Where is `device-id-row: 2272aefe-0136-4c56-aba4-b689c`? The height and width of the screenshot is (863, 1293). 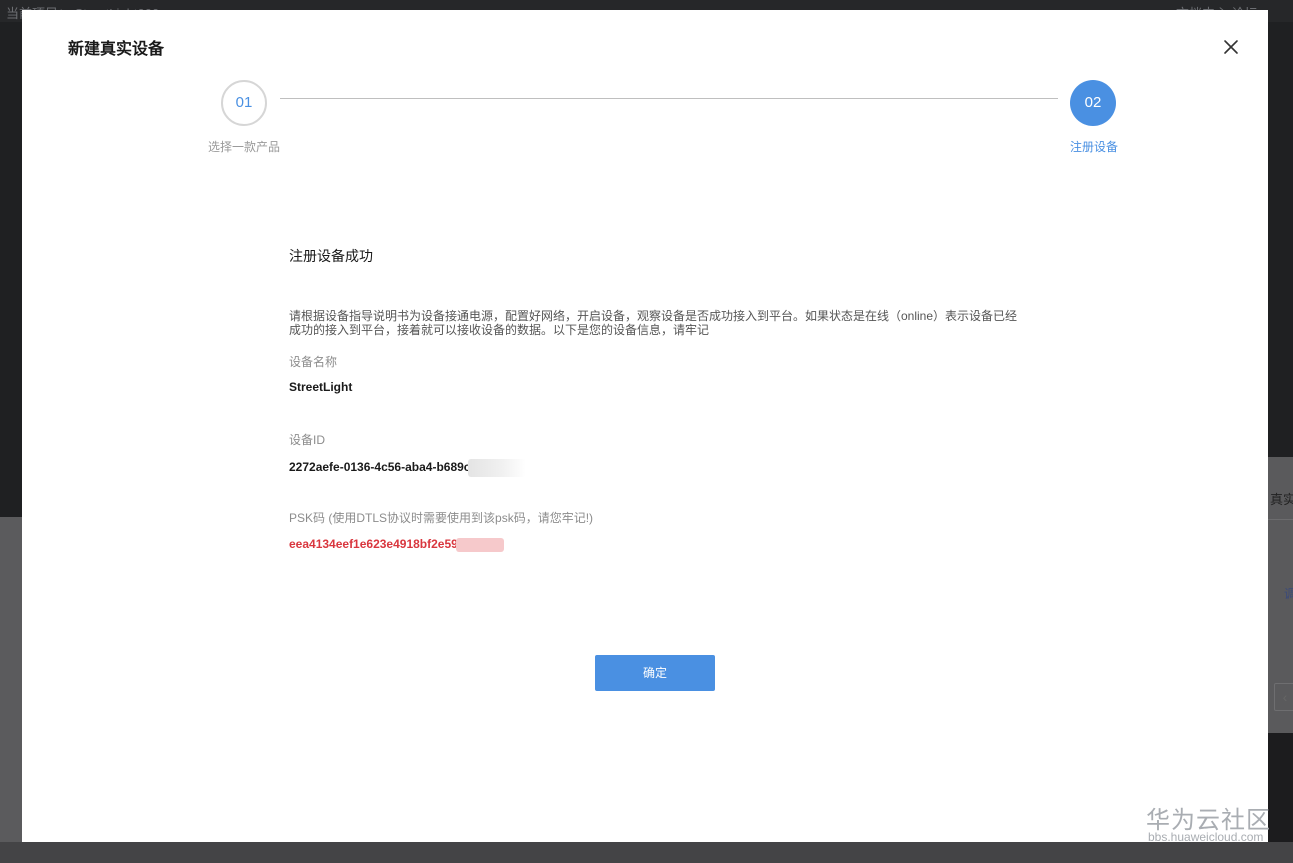 device-id-row: 2272aefe-0136-4c56-aba4-b689c is located at coordinates (408, 468).